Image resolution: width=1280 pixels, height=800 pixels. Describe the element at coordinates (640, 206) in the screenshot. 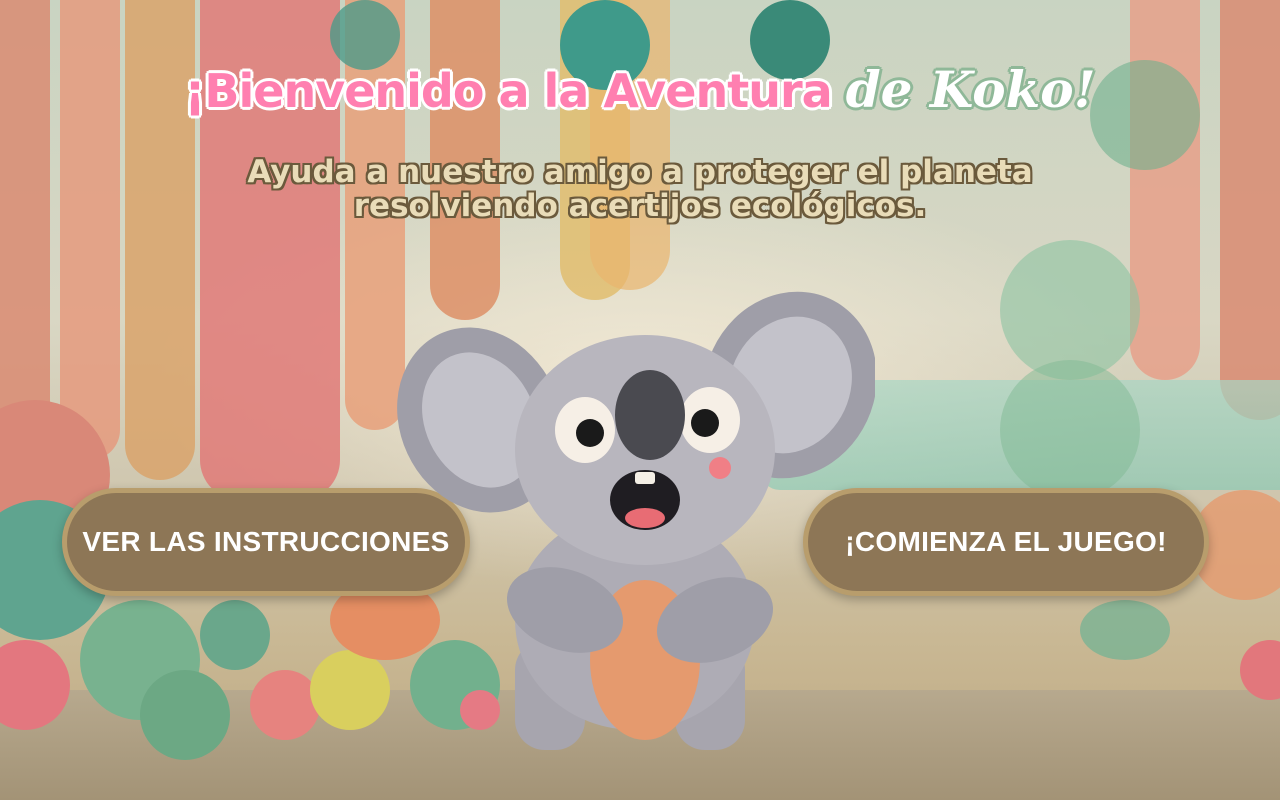

I see `subtitle-line-2: resolviendo acertijos ecológicos.` at that location.